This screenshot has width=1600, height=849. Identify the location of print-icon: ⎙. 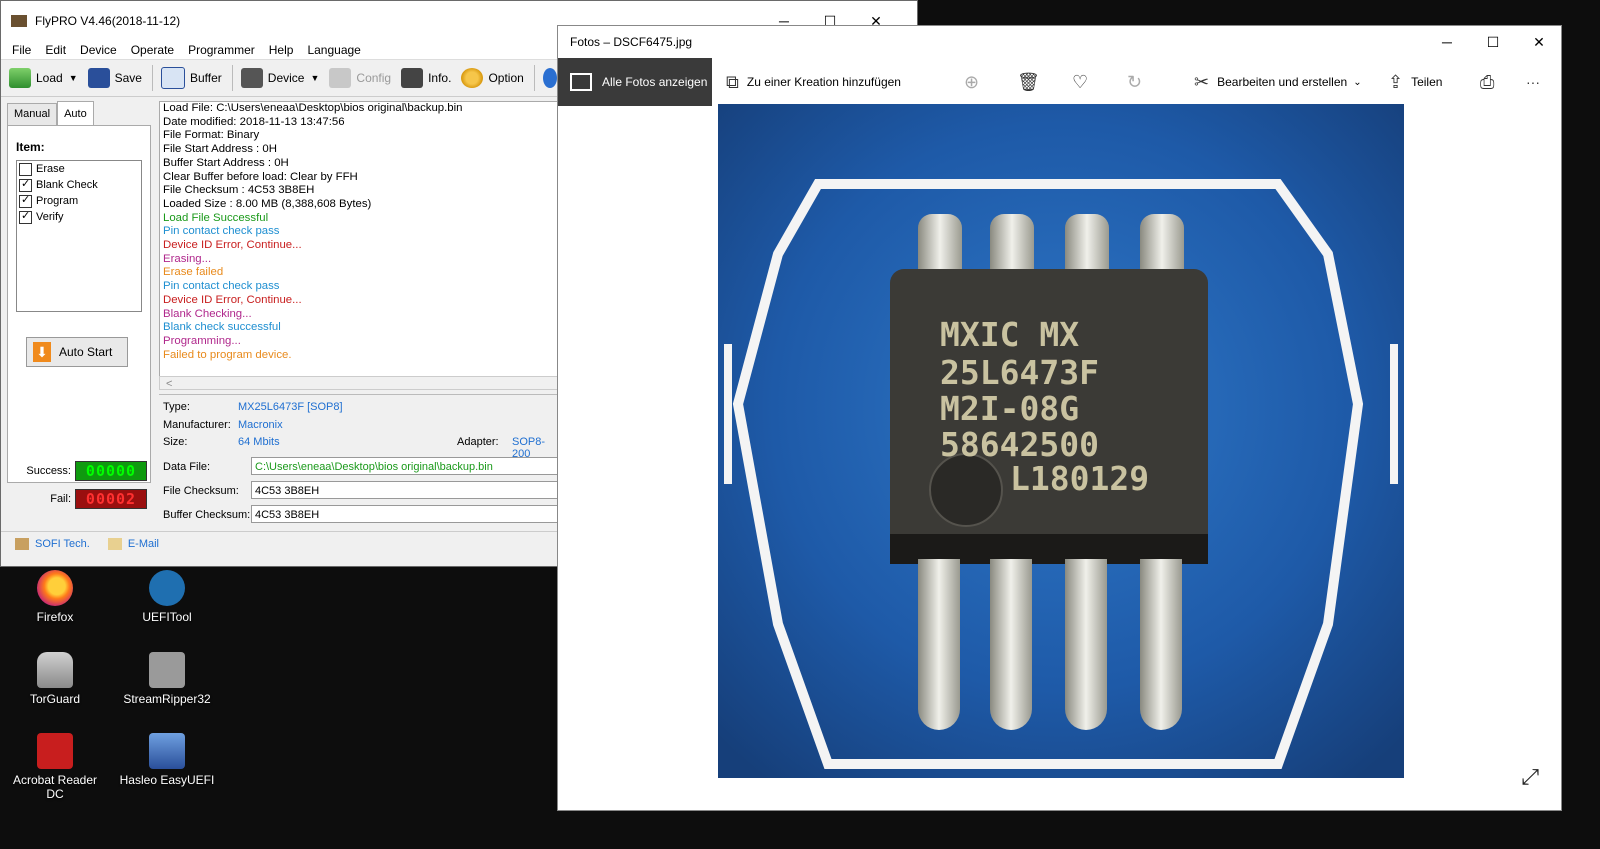
(1487, 82).